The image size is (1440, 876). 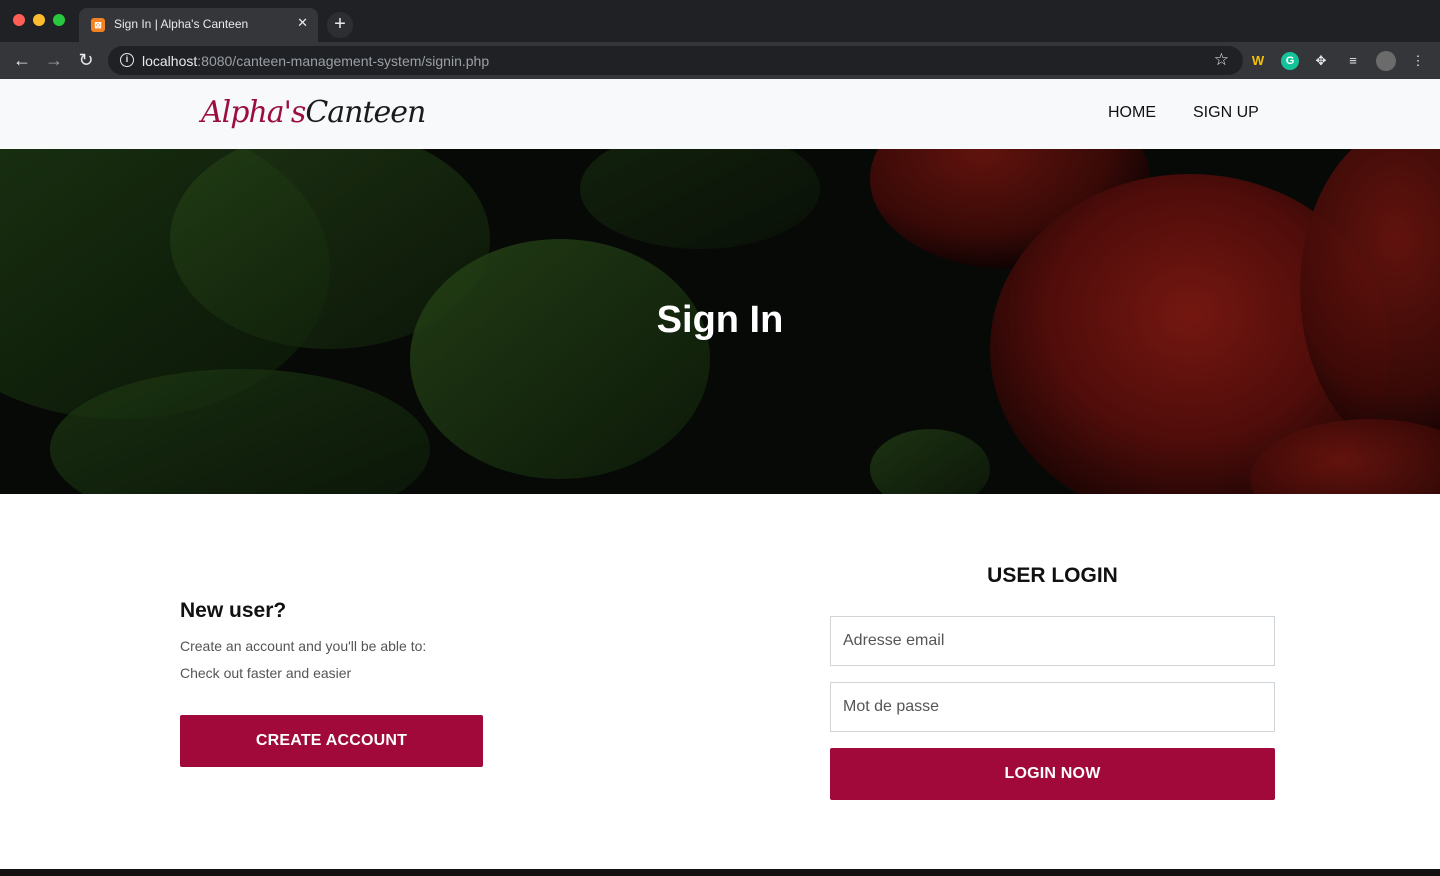 I want to click on email-field, so click(x=1052, y=641).